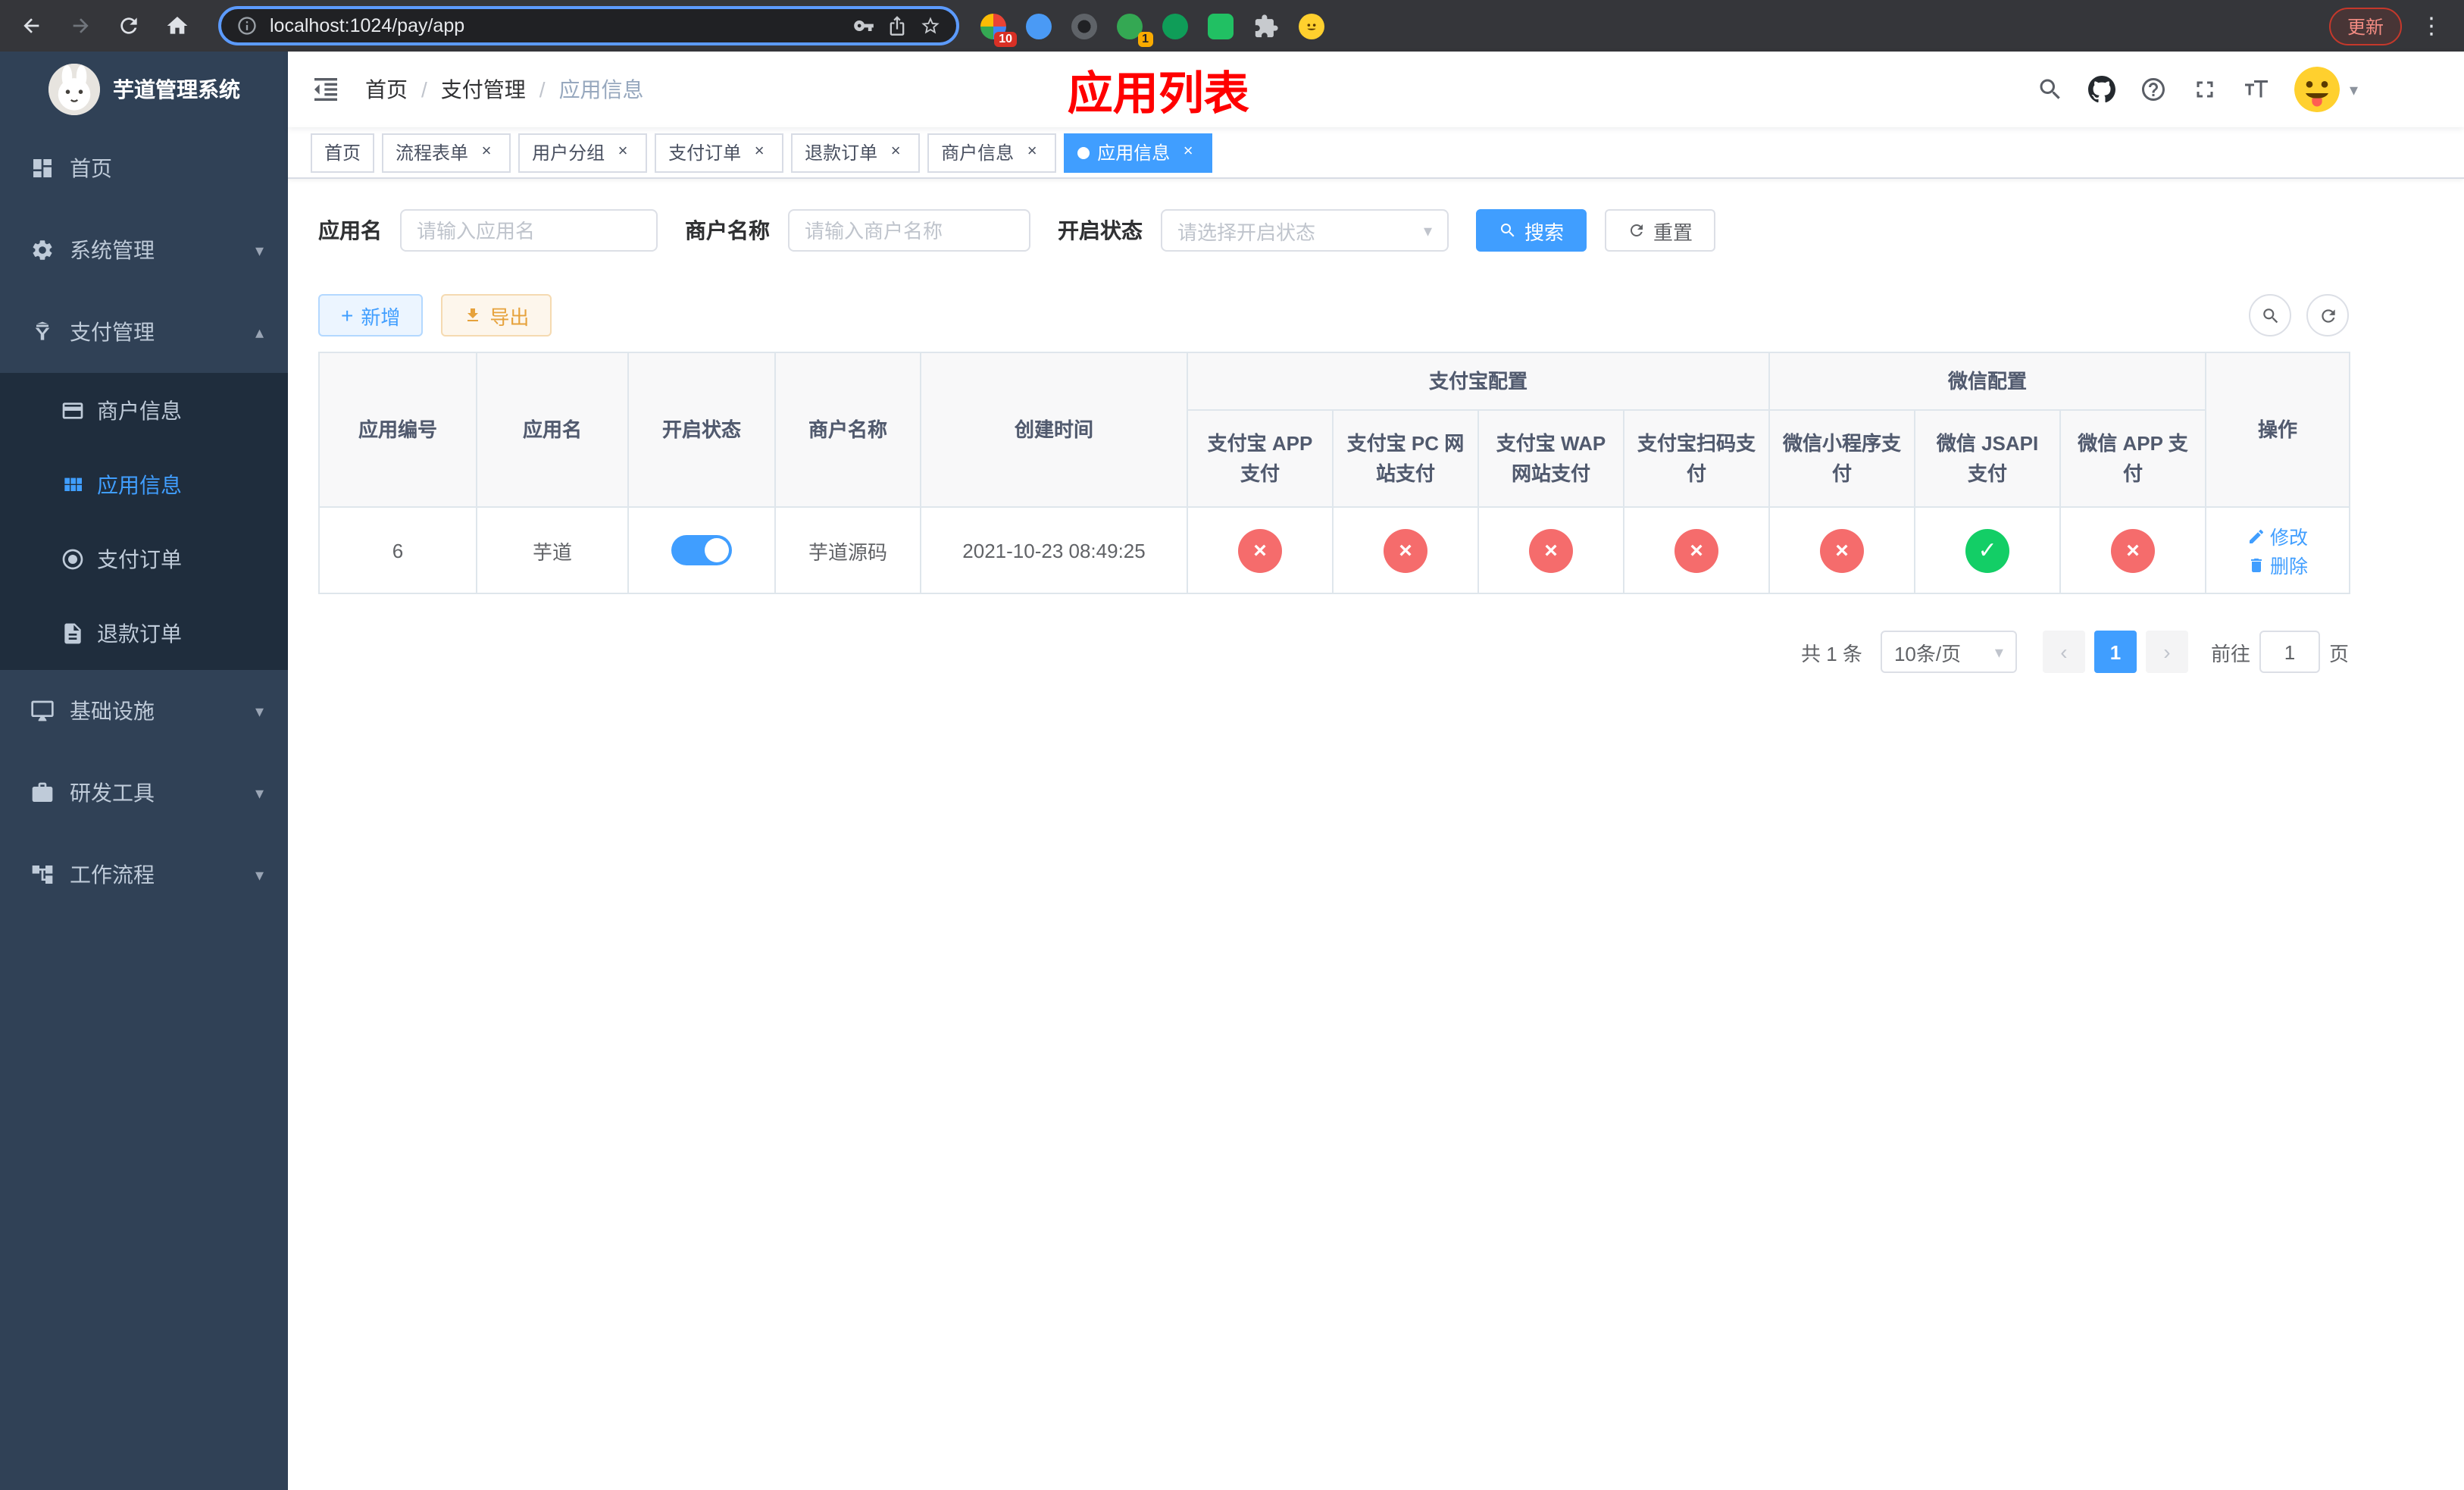 This screenshot has height=1490, width=2464. Describe the element at coordinates (1266, 26) in the screenshot. I see `extensions-puzzle-icon` at that location.